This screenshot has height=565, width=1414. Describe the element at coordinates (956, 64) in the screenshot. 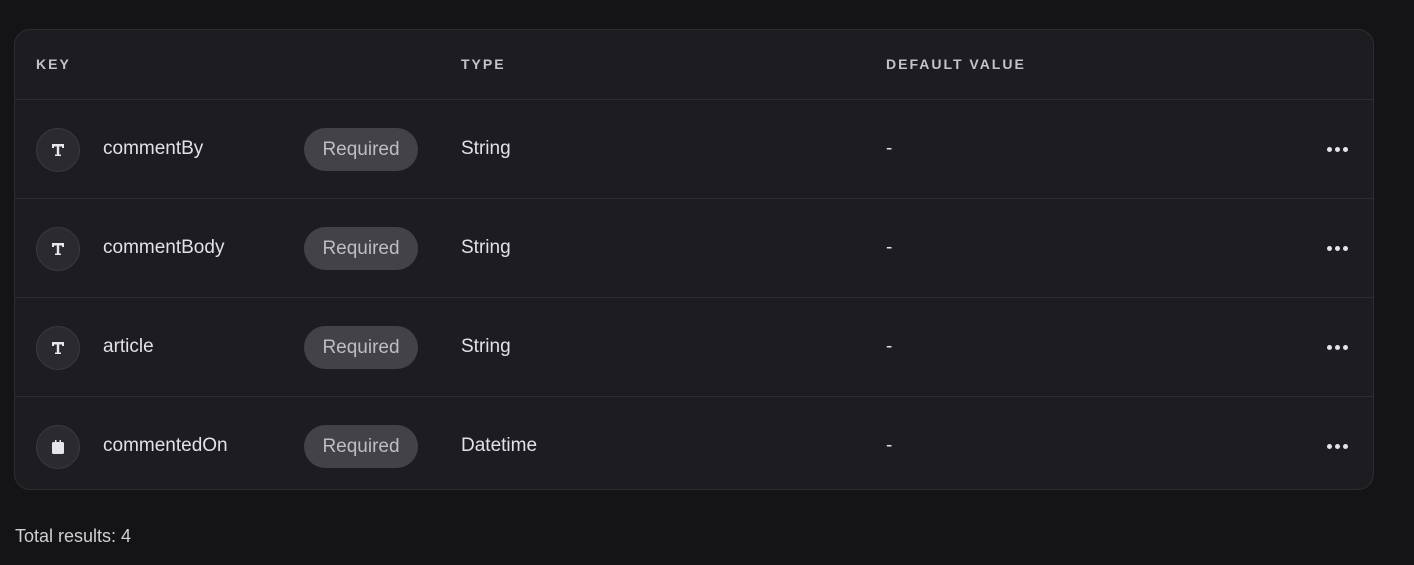

I see `column-header-default-value: DEFAULT VALUE` at that location.